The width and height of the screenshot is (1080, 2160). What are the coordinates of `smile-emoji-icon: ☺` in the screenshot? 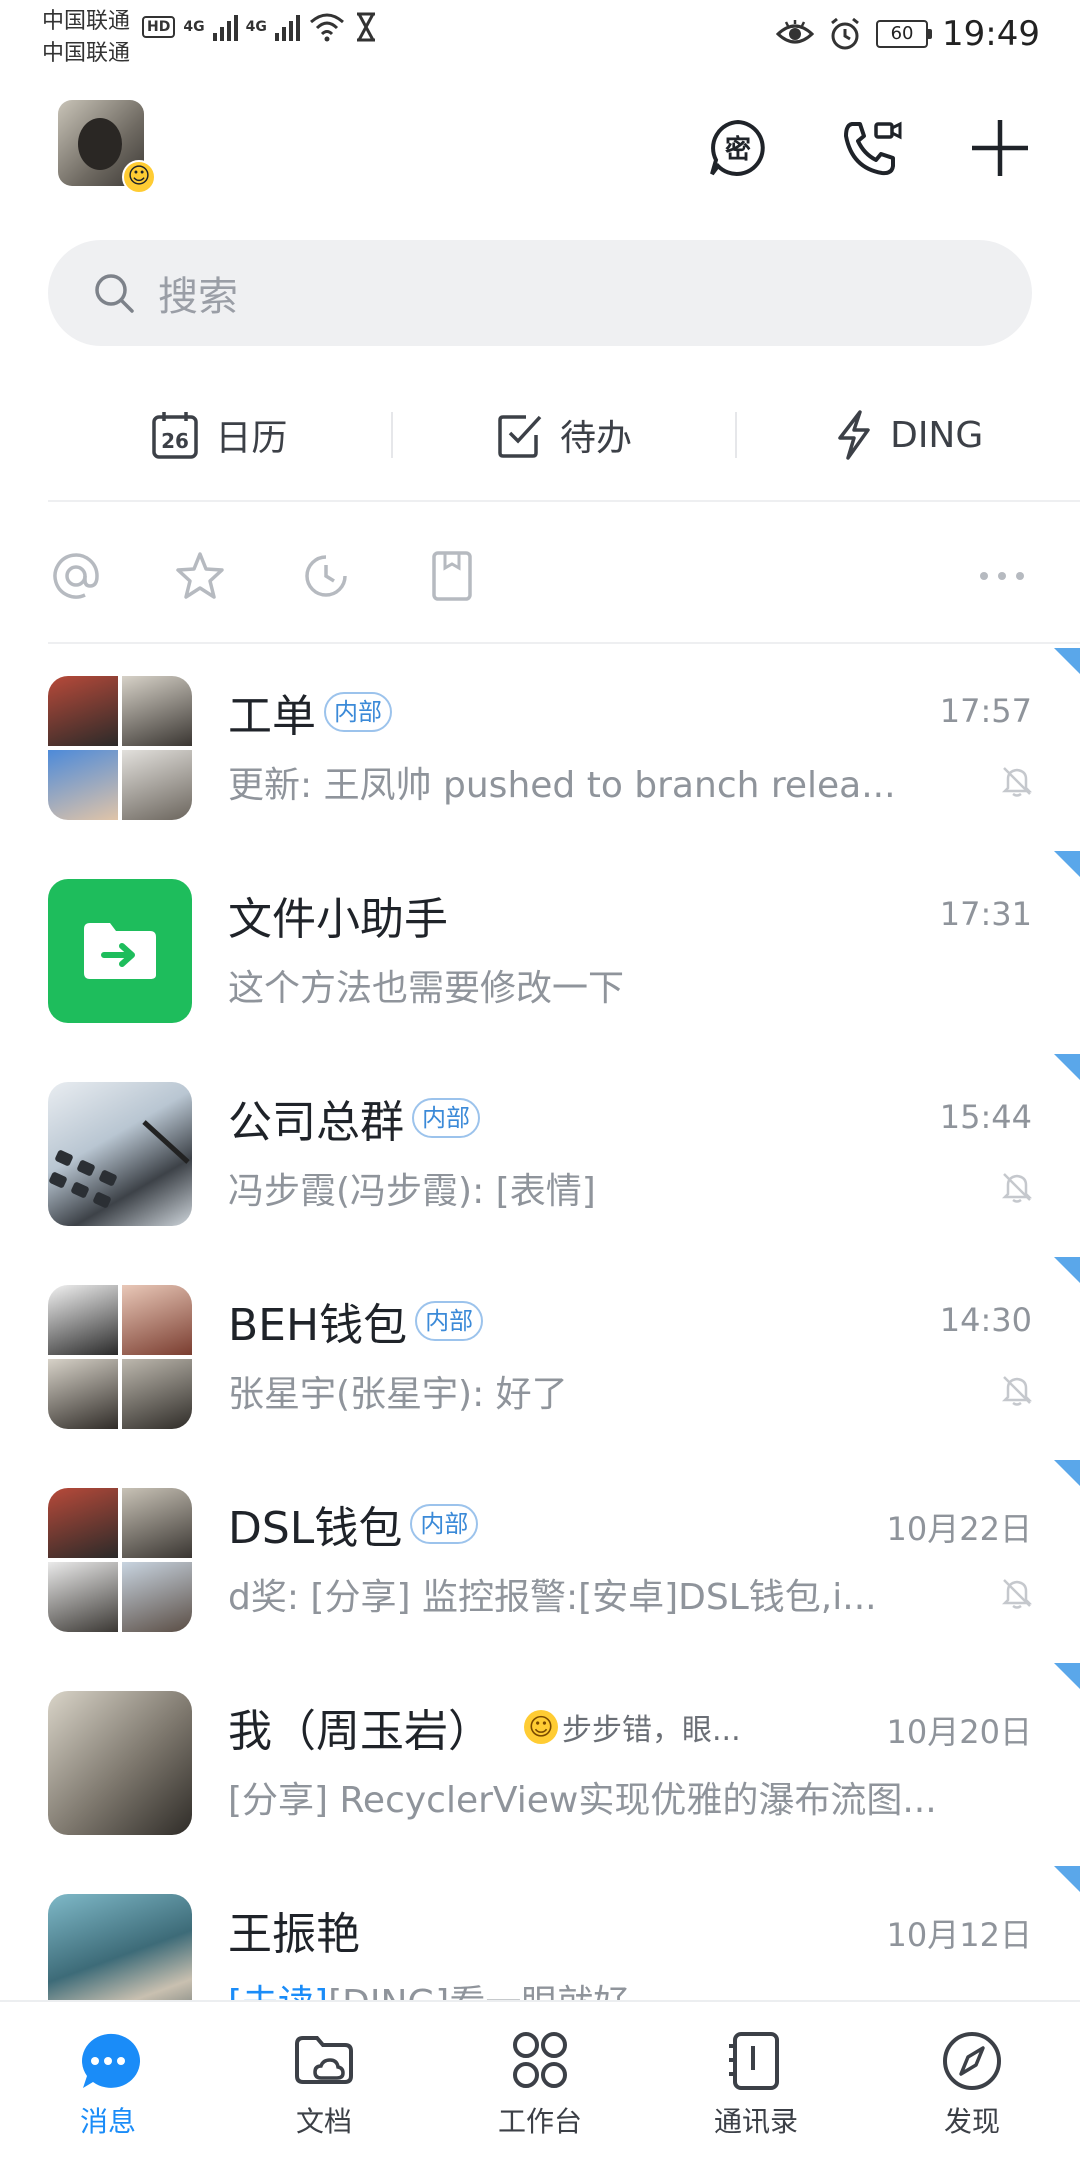 It's located at (541, 1727).